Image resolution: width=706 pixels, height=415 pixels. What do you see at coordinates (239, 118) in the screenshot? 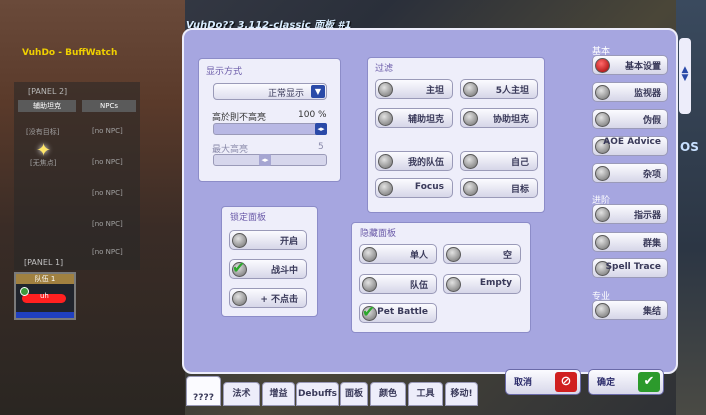
I see `hide-above-label: 高於則不高亮` at bounding box center [239, 118].